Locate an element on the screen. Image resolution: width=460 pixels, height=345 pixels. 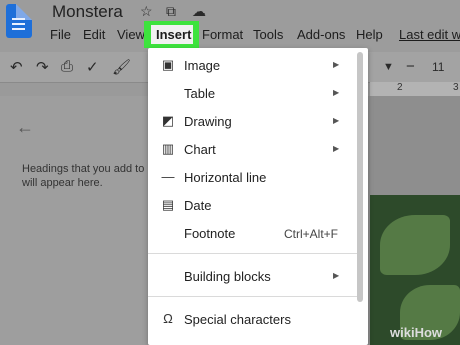
menu-edit: Edit is located at coordinates (94, 34).